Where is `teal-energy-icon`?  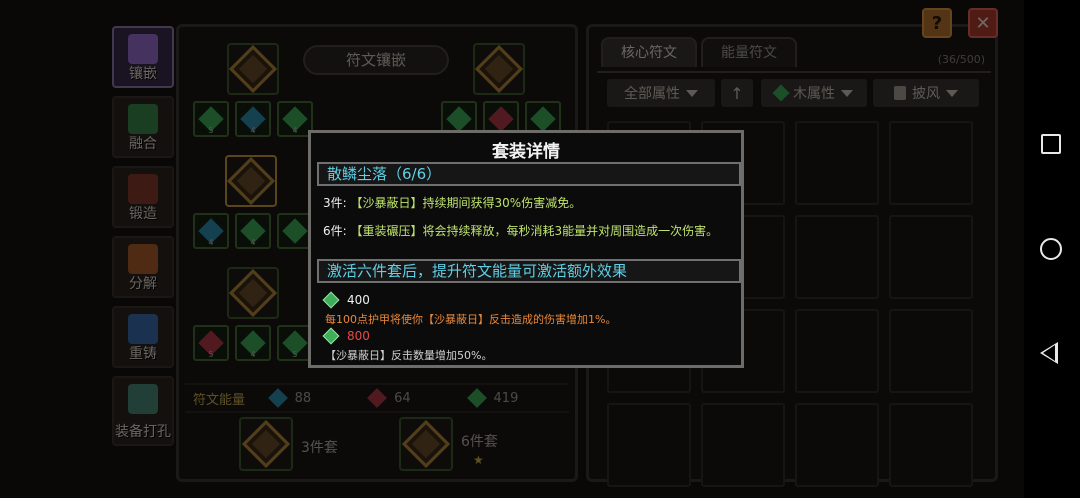 teal-energy-icon is located at coordinates (277, 398).